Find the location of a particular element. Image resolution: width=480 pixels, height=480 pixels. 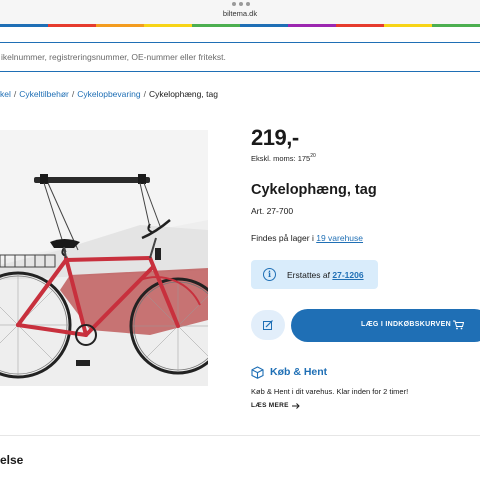

breadcrumb-item-cykel: kel is located at coordinates (5, 94).